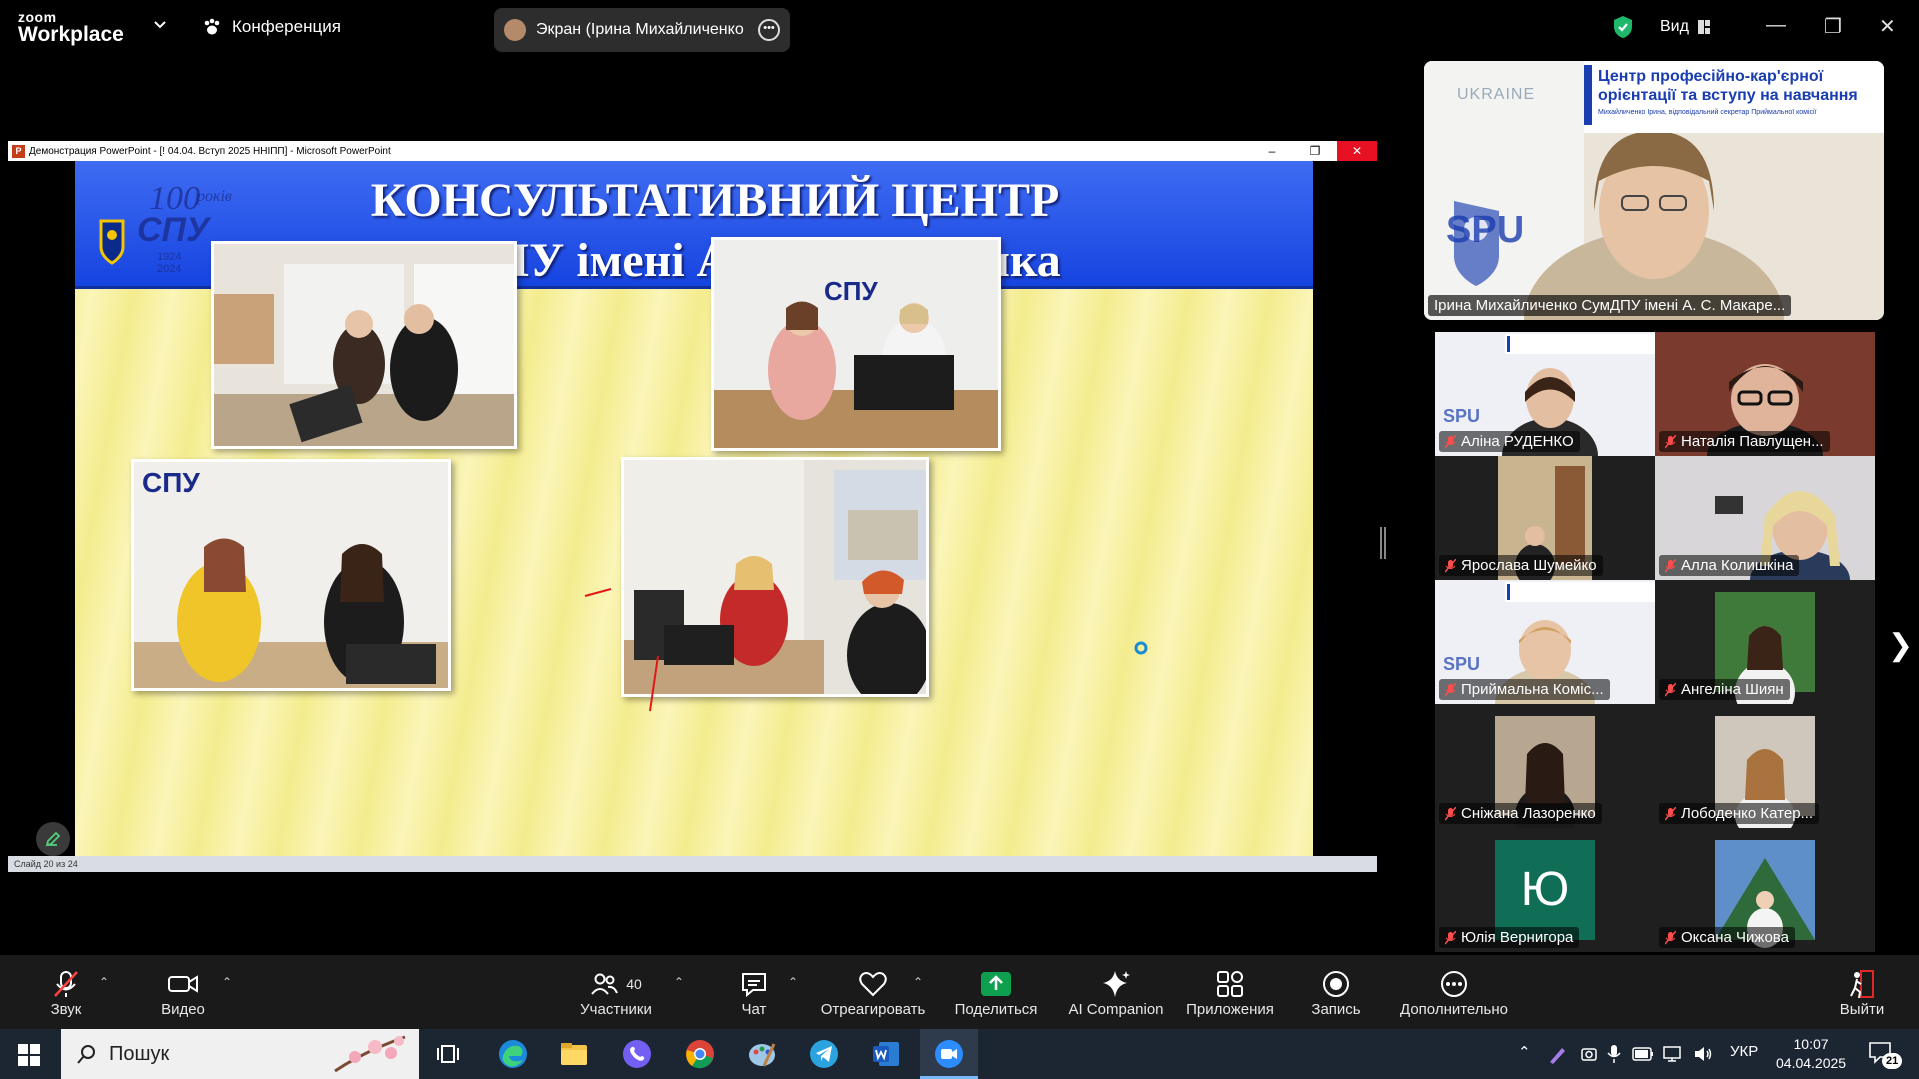 This screenshot has height=1079, width=1919. Describe the element at coordinates (1885, 1055) in the screenshot. I see `notifications-button: 21` at that location.